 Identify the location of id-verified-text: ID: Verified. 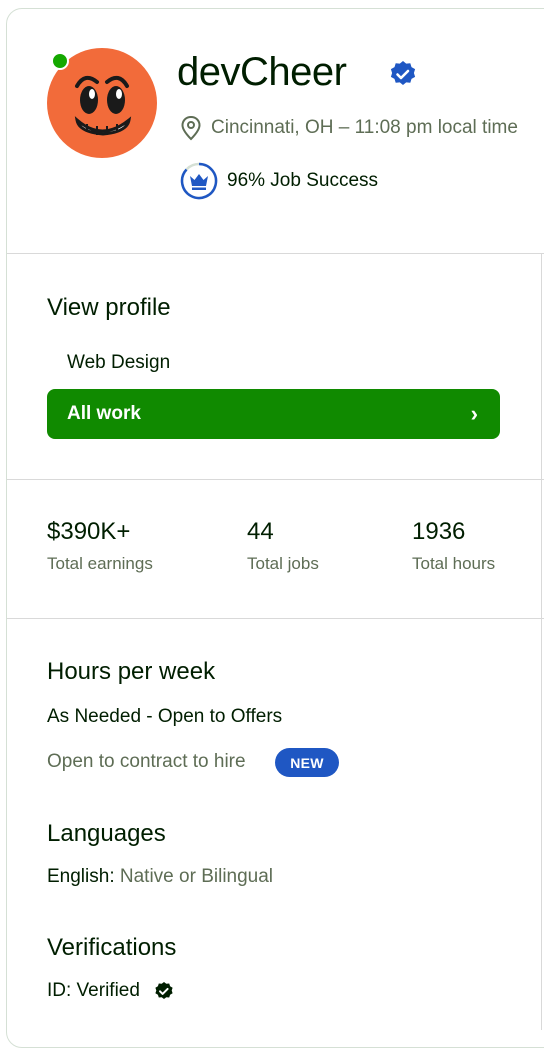
(93, 990).